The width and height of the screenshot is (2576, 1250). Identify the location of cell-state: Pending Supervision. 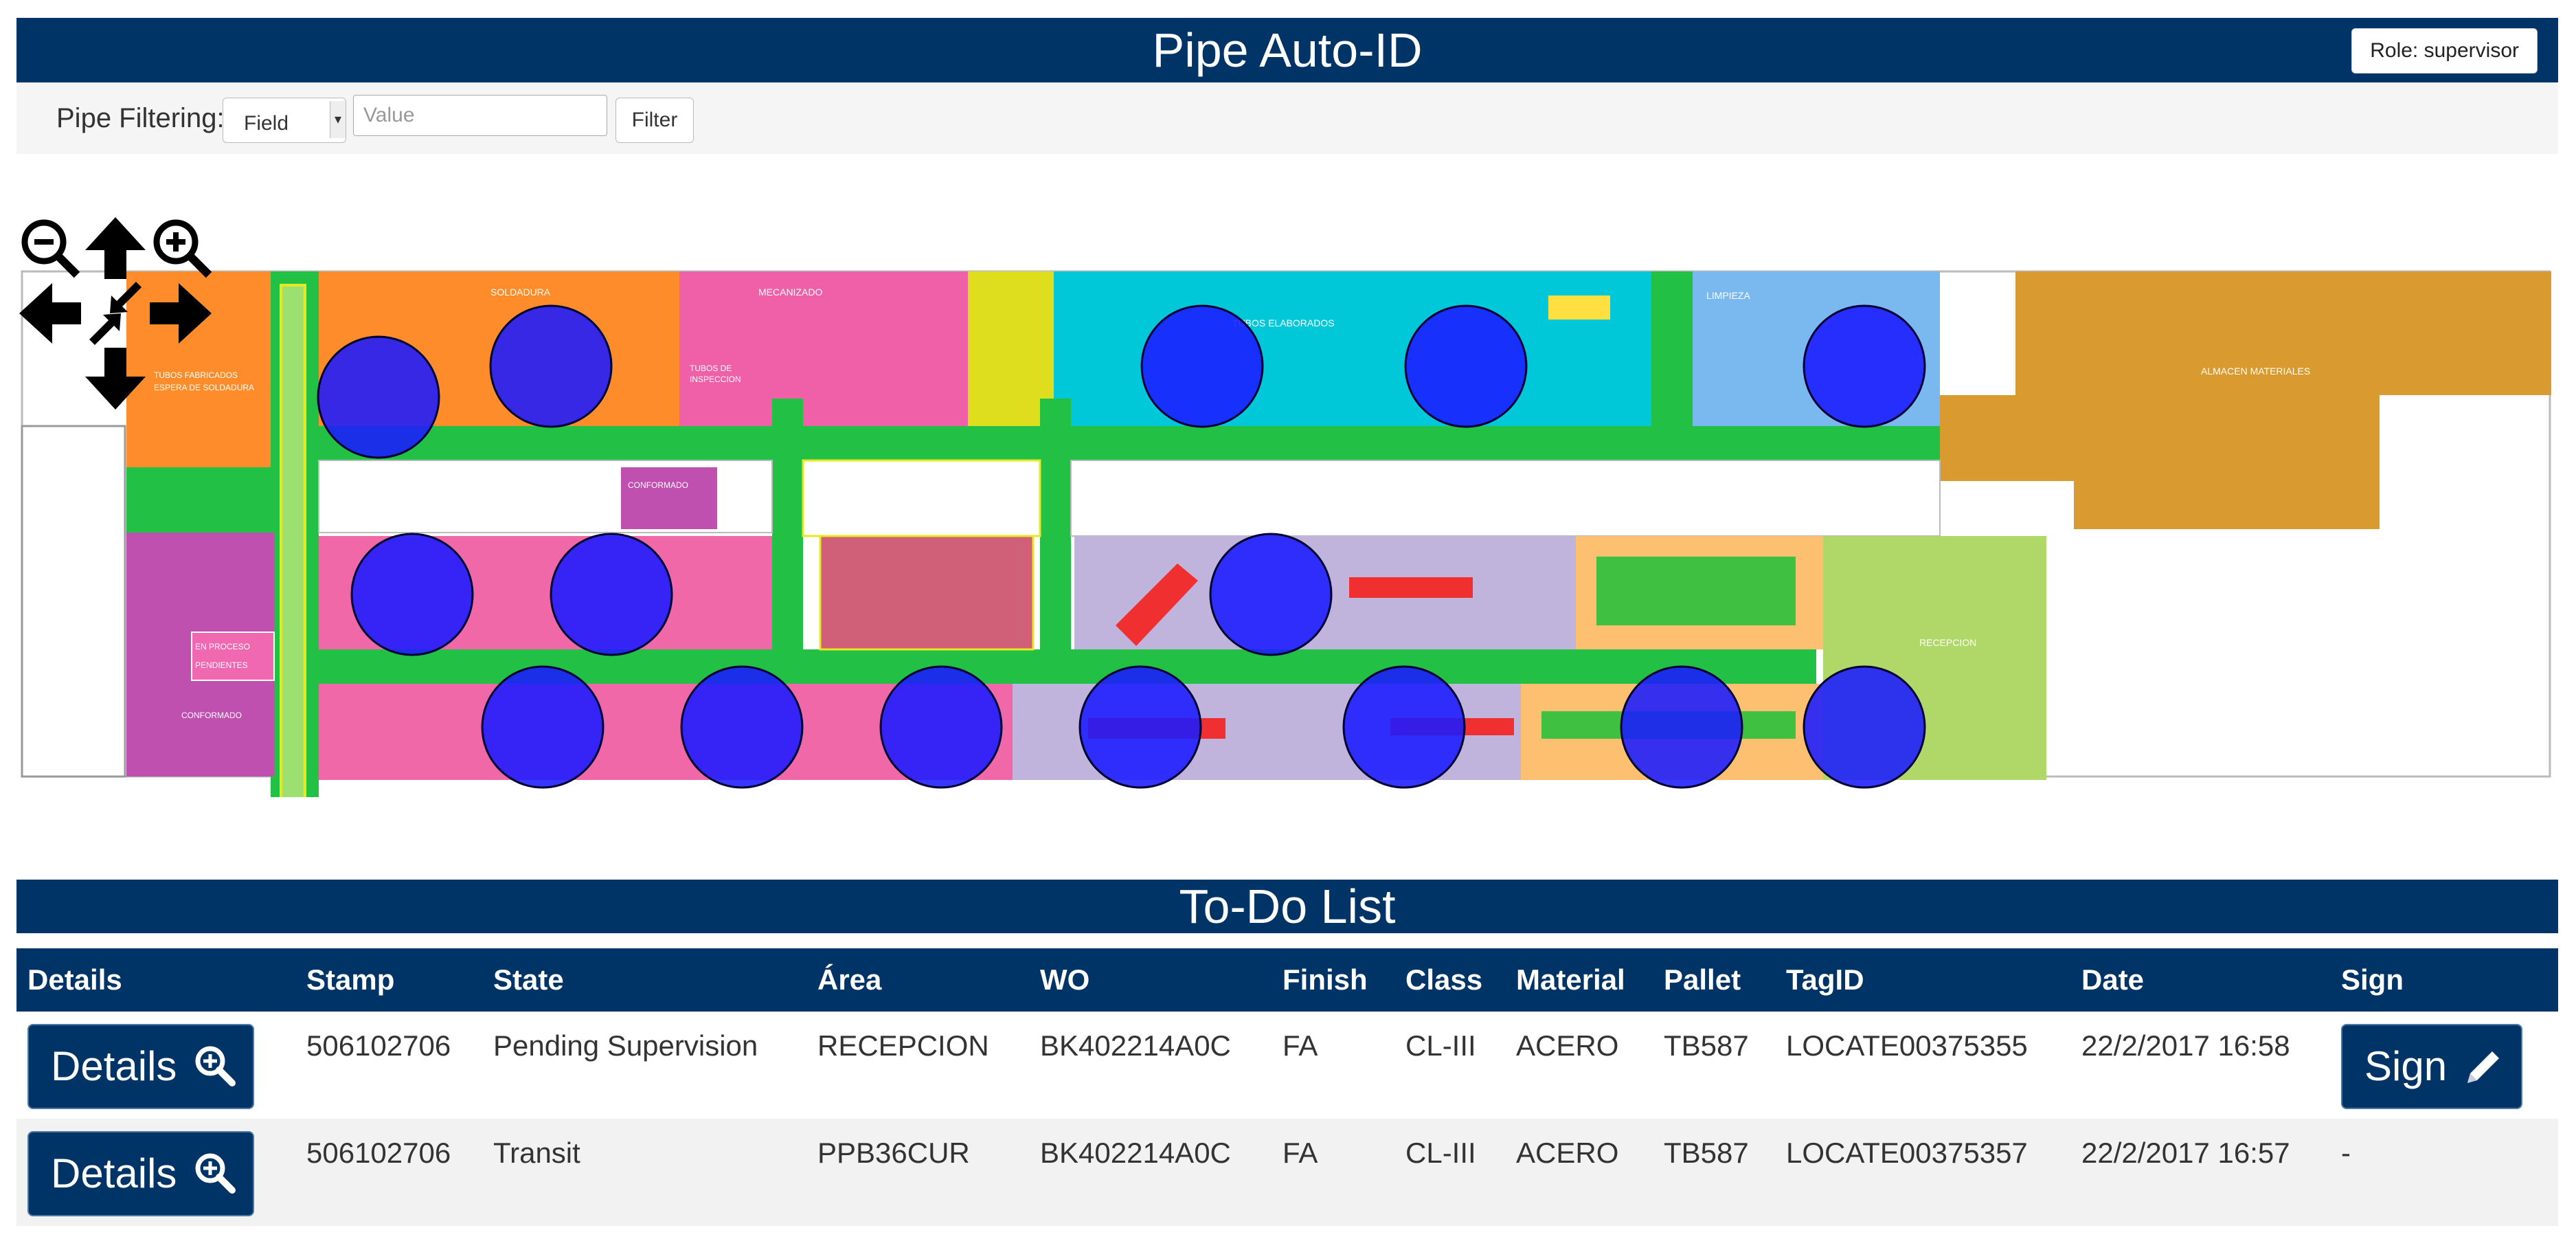
(625, 1046).